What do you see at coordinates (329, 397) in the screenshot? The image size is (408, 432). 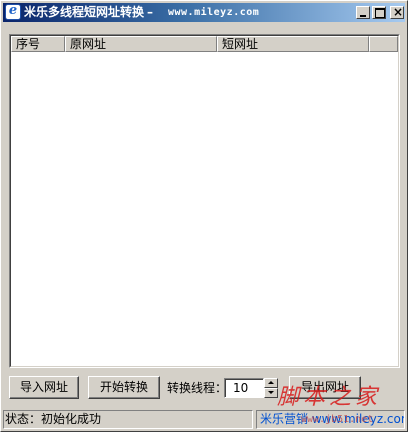 I see `watermark-logo: 脚本之家` at bounding box center [329, 397].